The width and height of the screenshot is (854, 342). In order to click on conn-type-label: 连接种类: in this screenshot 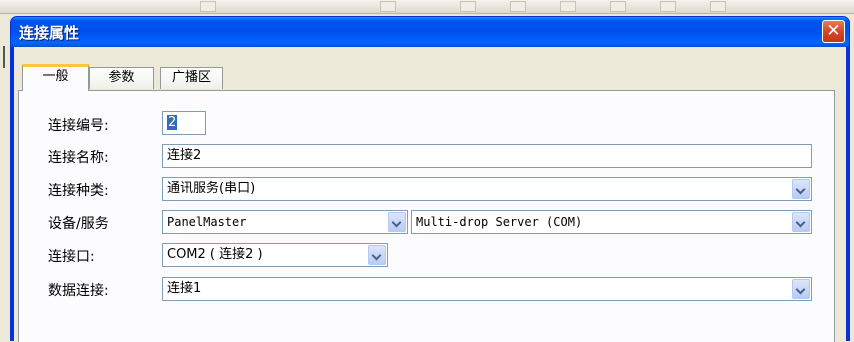, I will do `click(78, 191)`.